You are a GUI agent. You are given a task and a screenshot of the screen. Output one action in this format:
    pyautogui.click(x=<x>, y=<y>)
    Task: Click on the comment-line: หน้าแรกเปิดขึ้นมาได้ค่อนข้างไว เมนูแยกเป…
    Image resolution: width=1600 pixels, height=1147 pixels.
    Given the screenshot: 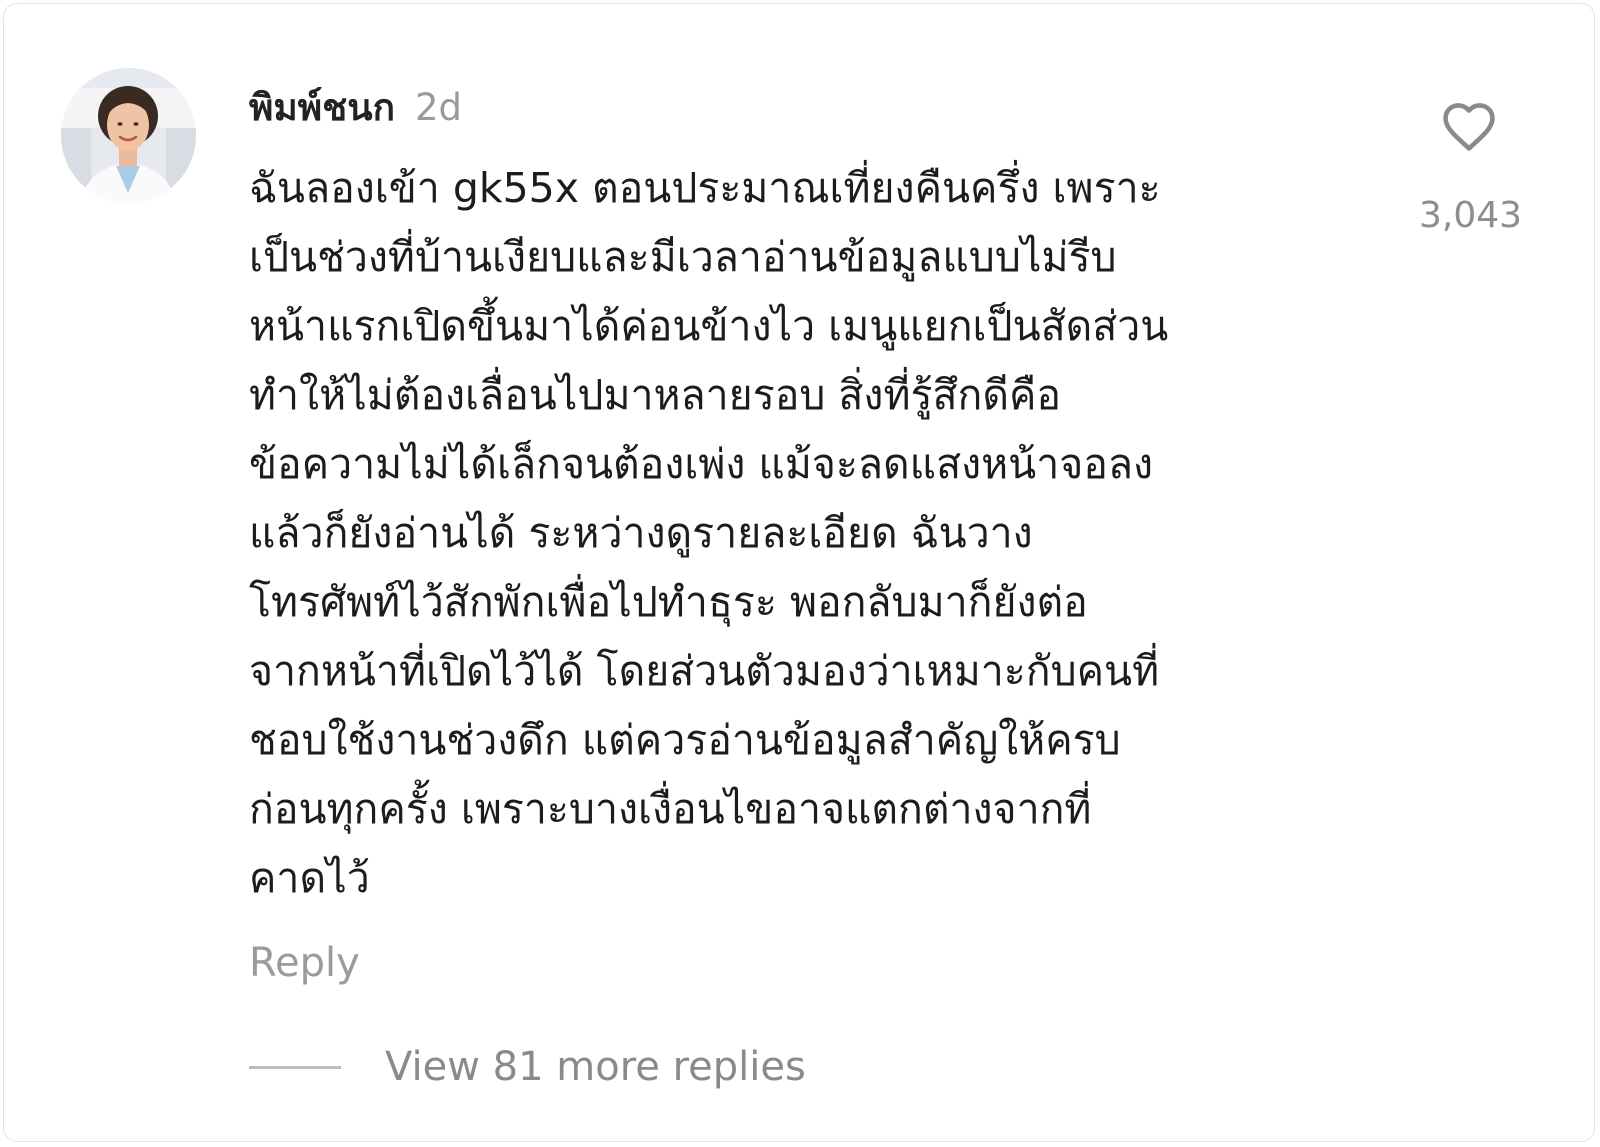 What is the action you would take?
    pyautogui.click(x=709, y=326)
    